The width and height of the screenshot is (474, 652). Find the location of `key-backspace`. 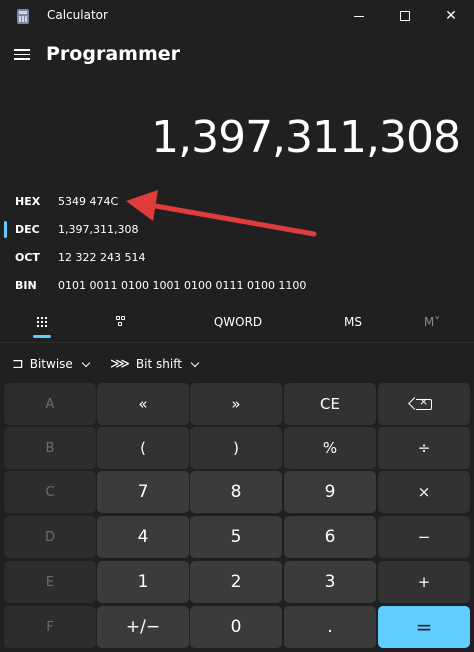

key-backspace is located at coordinates (424, 404).